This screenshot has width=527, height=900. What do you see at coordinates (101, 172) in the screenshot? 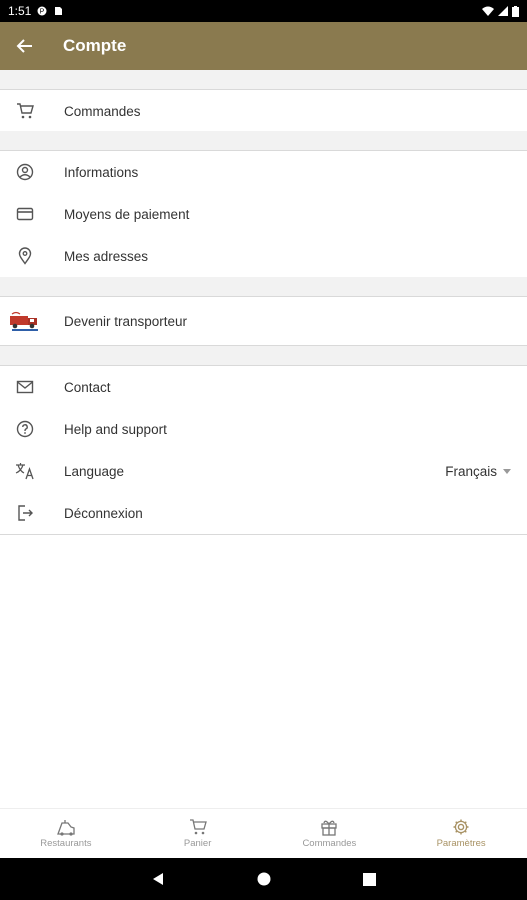
I see `informations-label: Informations` at bounding box center [101, 172].